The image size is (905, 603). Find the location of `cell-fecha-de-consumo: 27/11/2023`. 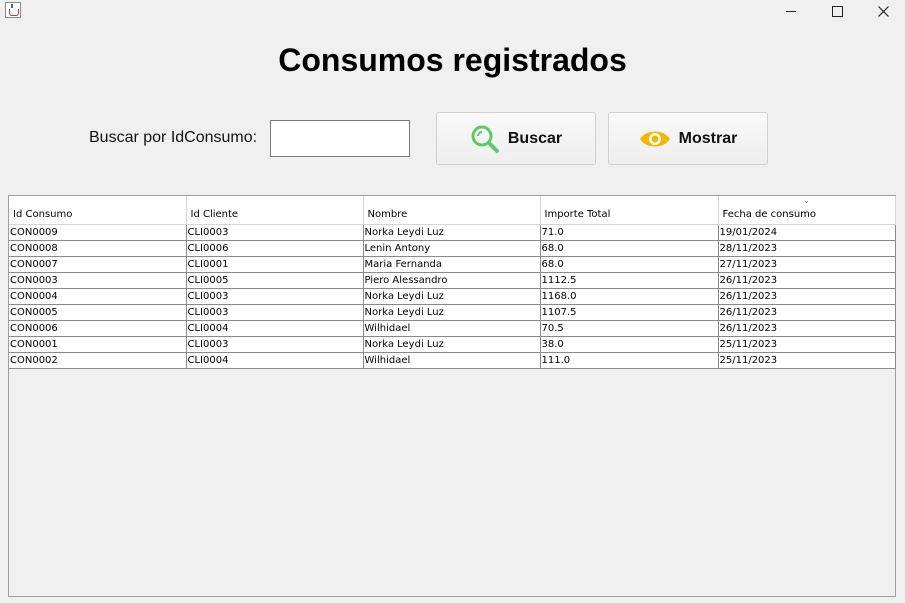

cell-fecha-de-consumo: 27/11/2023 is located at coordinates (807, 264).